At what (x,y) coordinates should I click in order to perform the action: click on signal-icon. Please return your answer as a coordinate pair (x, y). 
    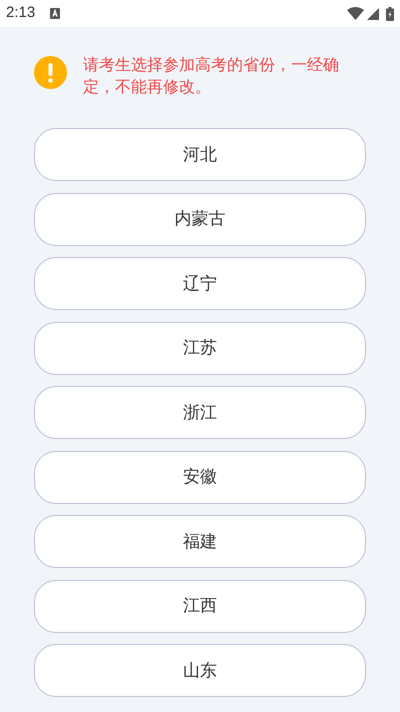
    Looking at the image, I should click on (373, 14).